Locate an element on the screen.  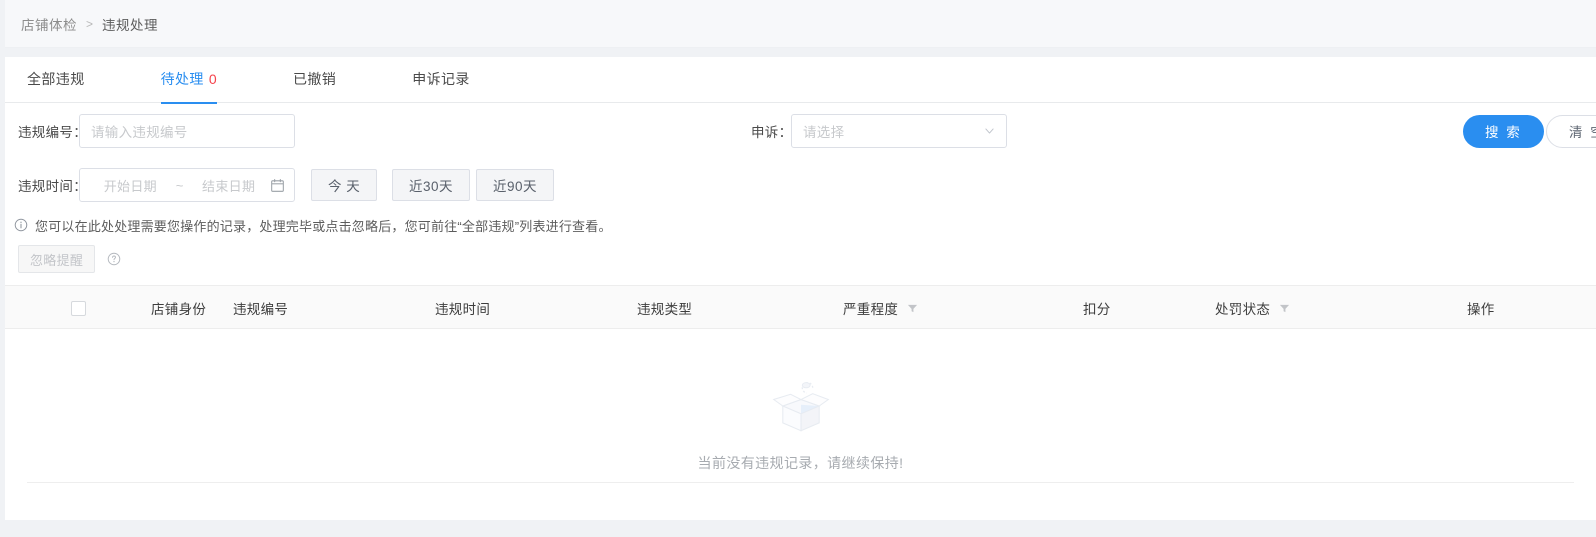
filter-row-1: 违规编号： 请输入违规编号 申诉： 请选择 搜 索 清 空 is located at coordinates (800, 131).